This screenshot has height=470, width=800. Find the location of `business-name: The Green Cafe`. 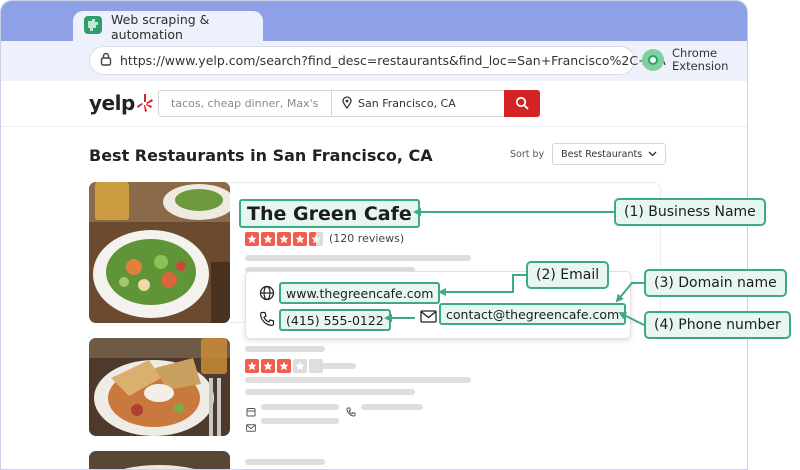

business-name: The Green Cafe is located at coordinates (329, 213).